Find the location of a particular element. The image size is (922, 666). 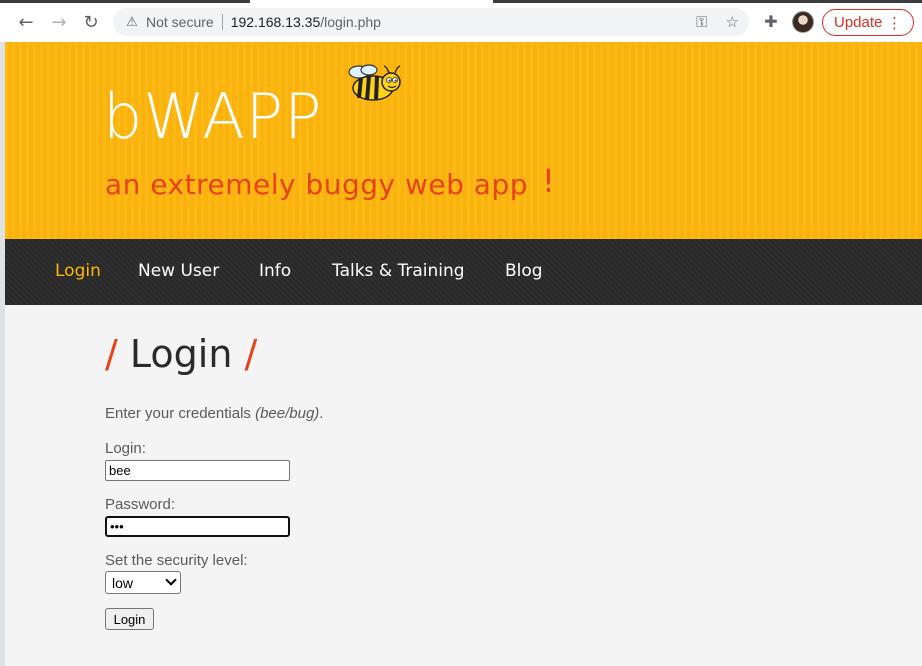

page-title: / Login / is located at coordinates (181, 354).